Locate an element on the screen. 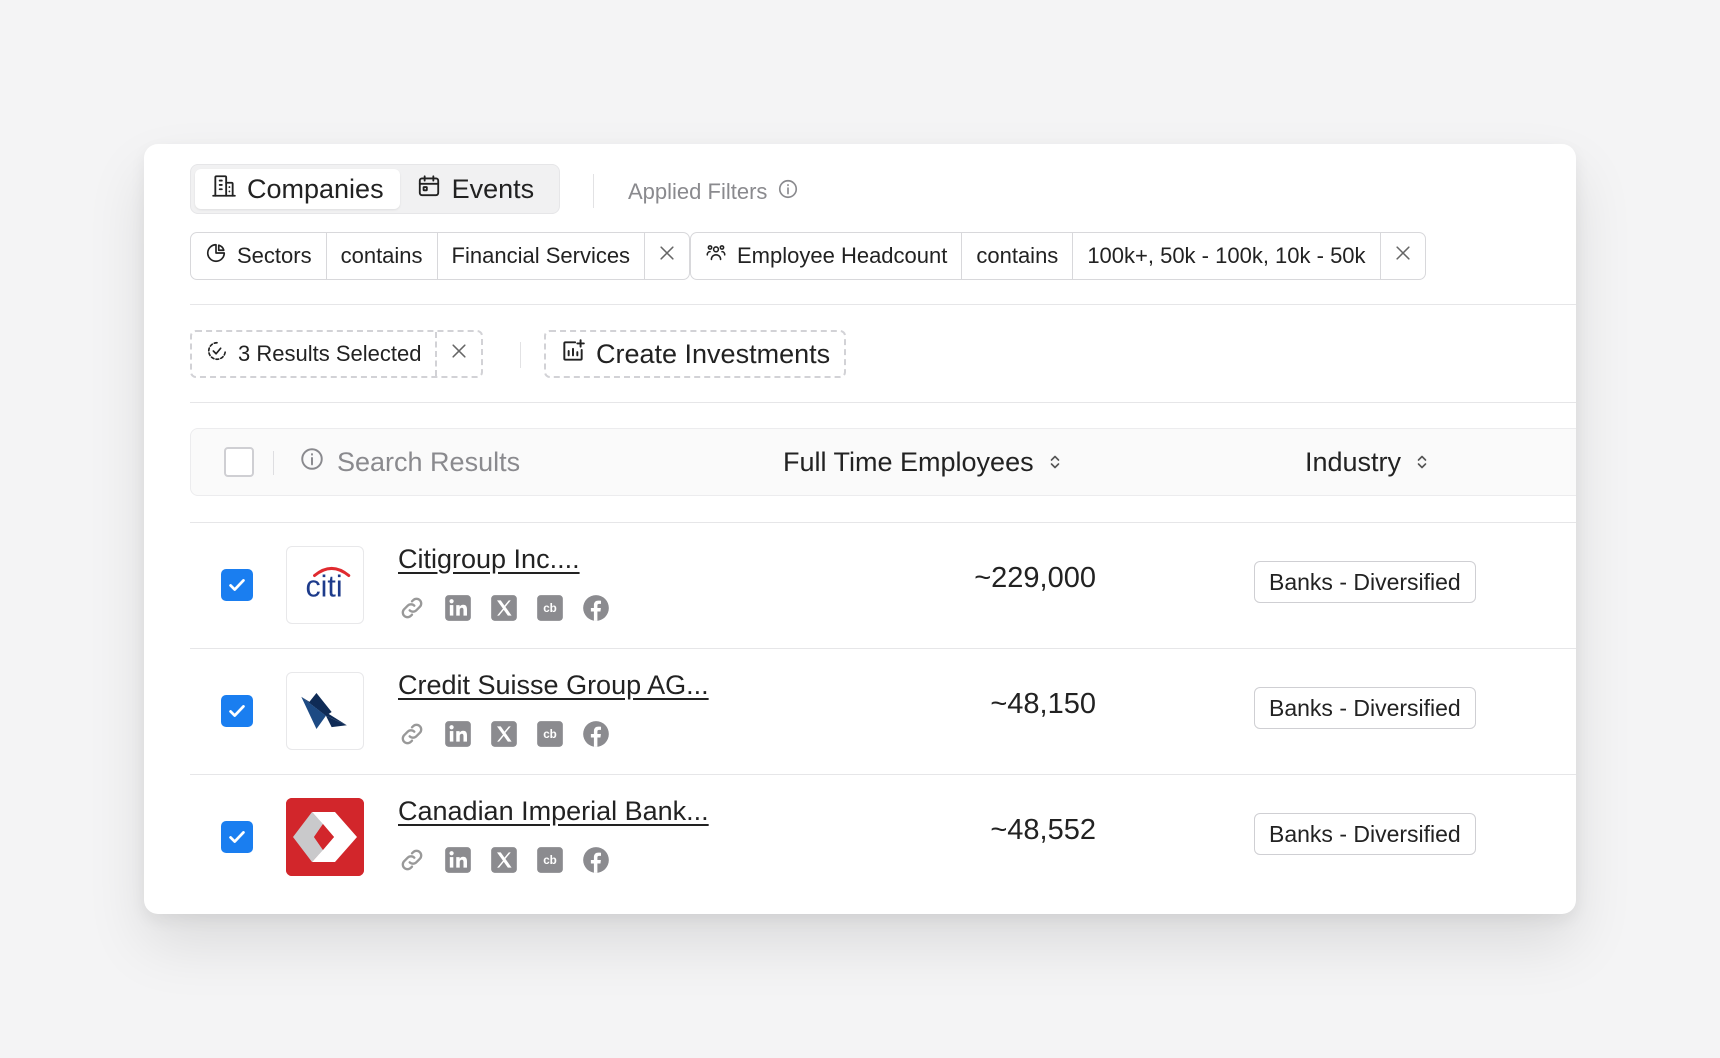 This screenshot has width=1720, height=1058. filter-value: Financial Services is located at coordinates (542, 256).